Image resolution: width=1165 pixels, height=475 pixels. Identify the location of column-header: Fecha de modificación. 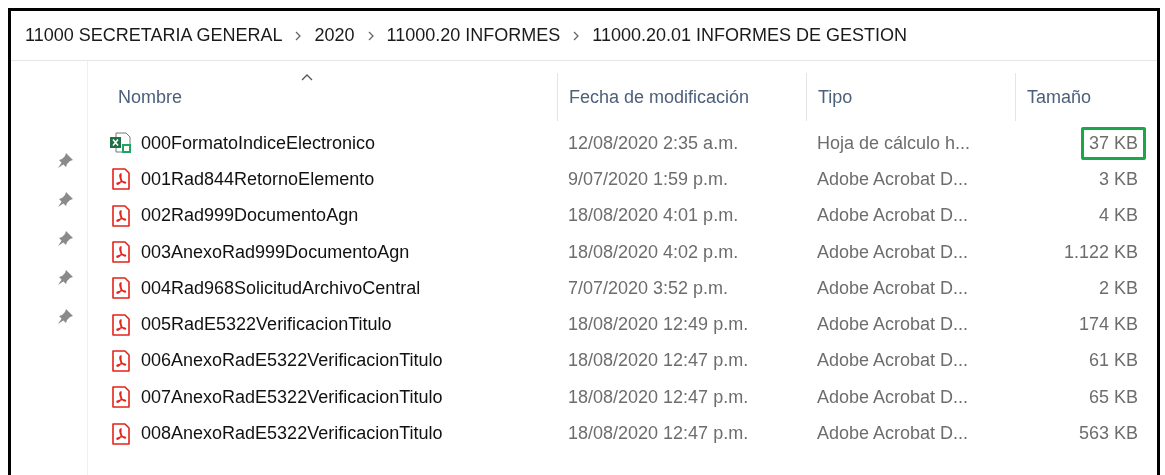
(681, 97).